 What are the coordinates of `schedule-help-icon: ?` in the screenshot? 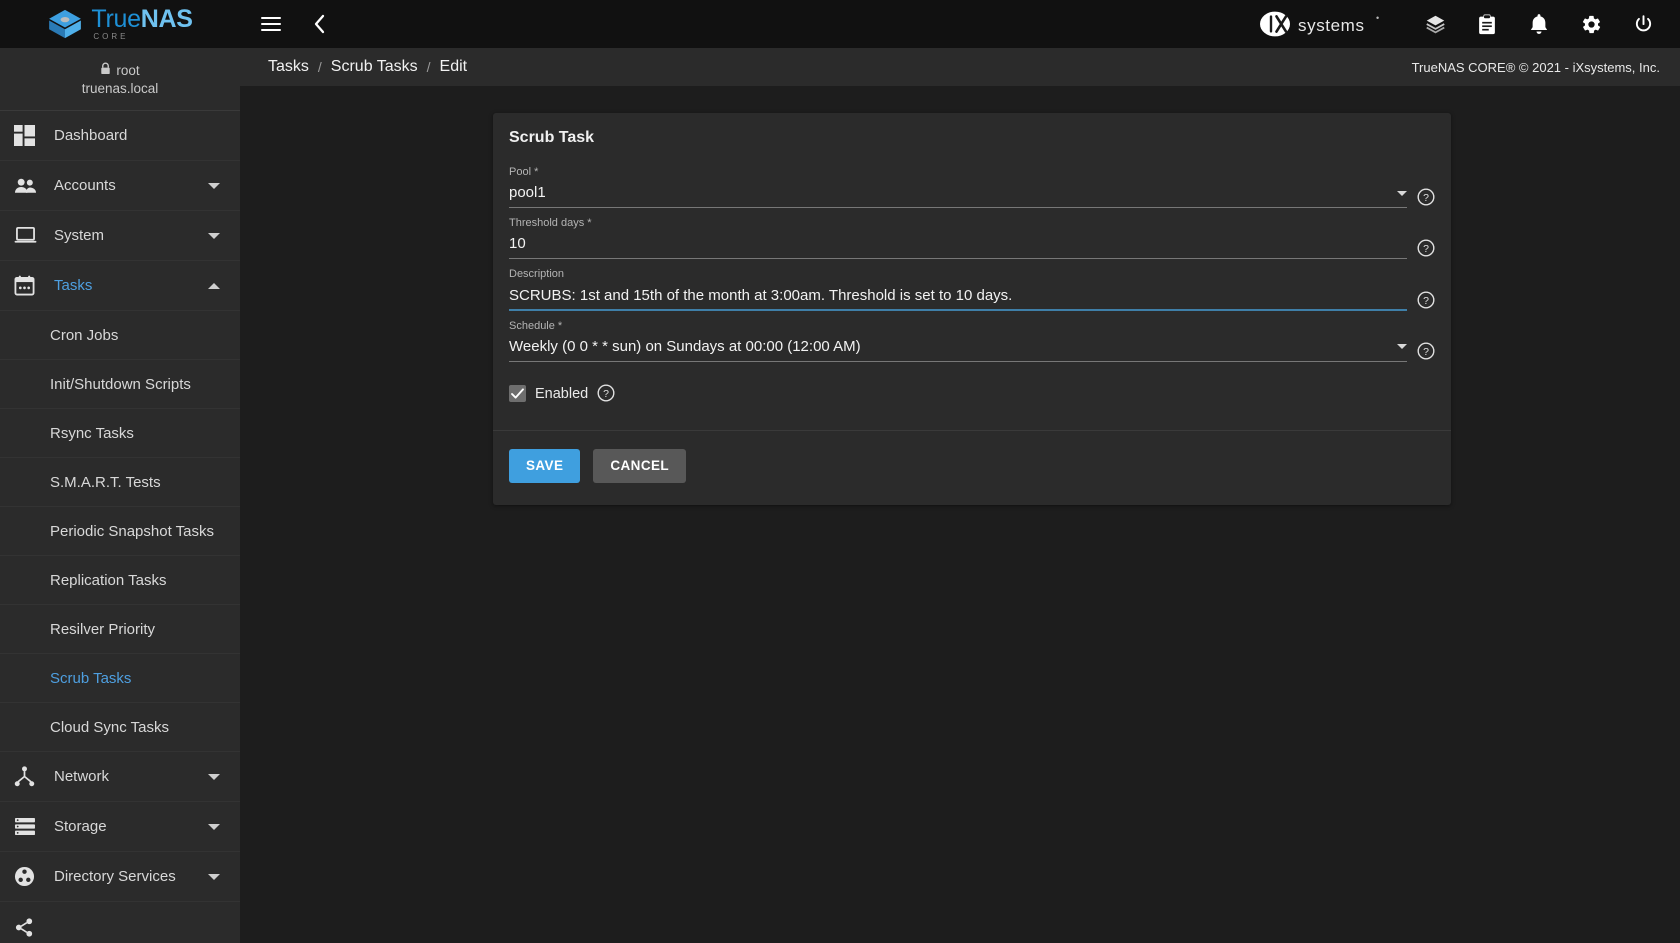 It's located at (1426, 351).